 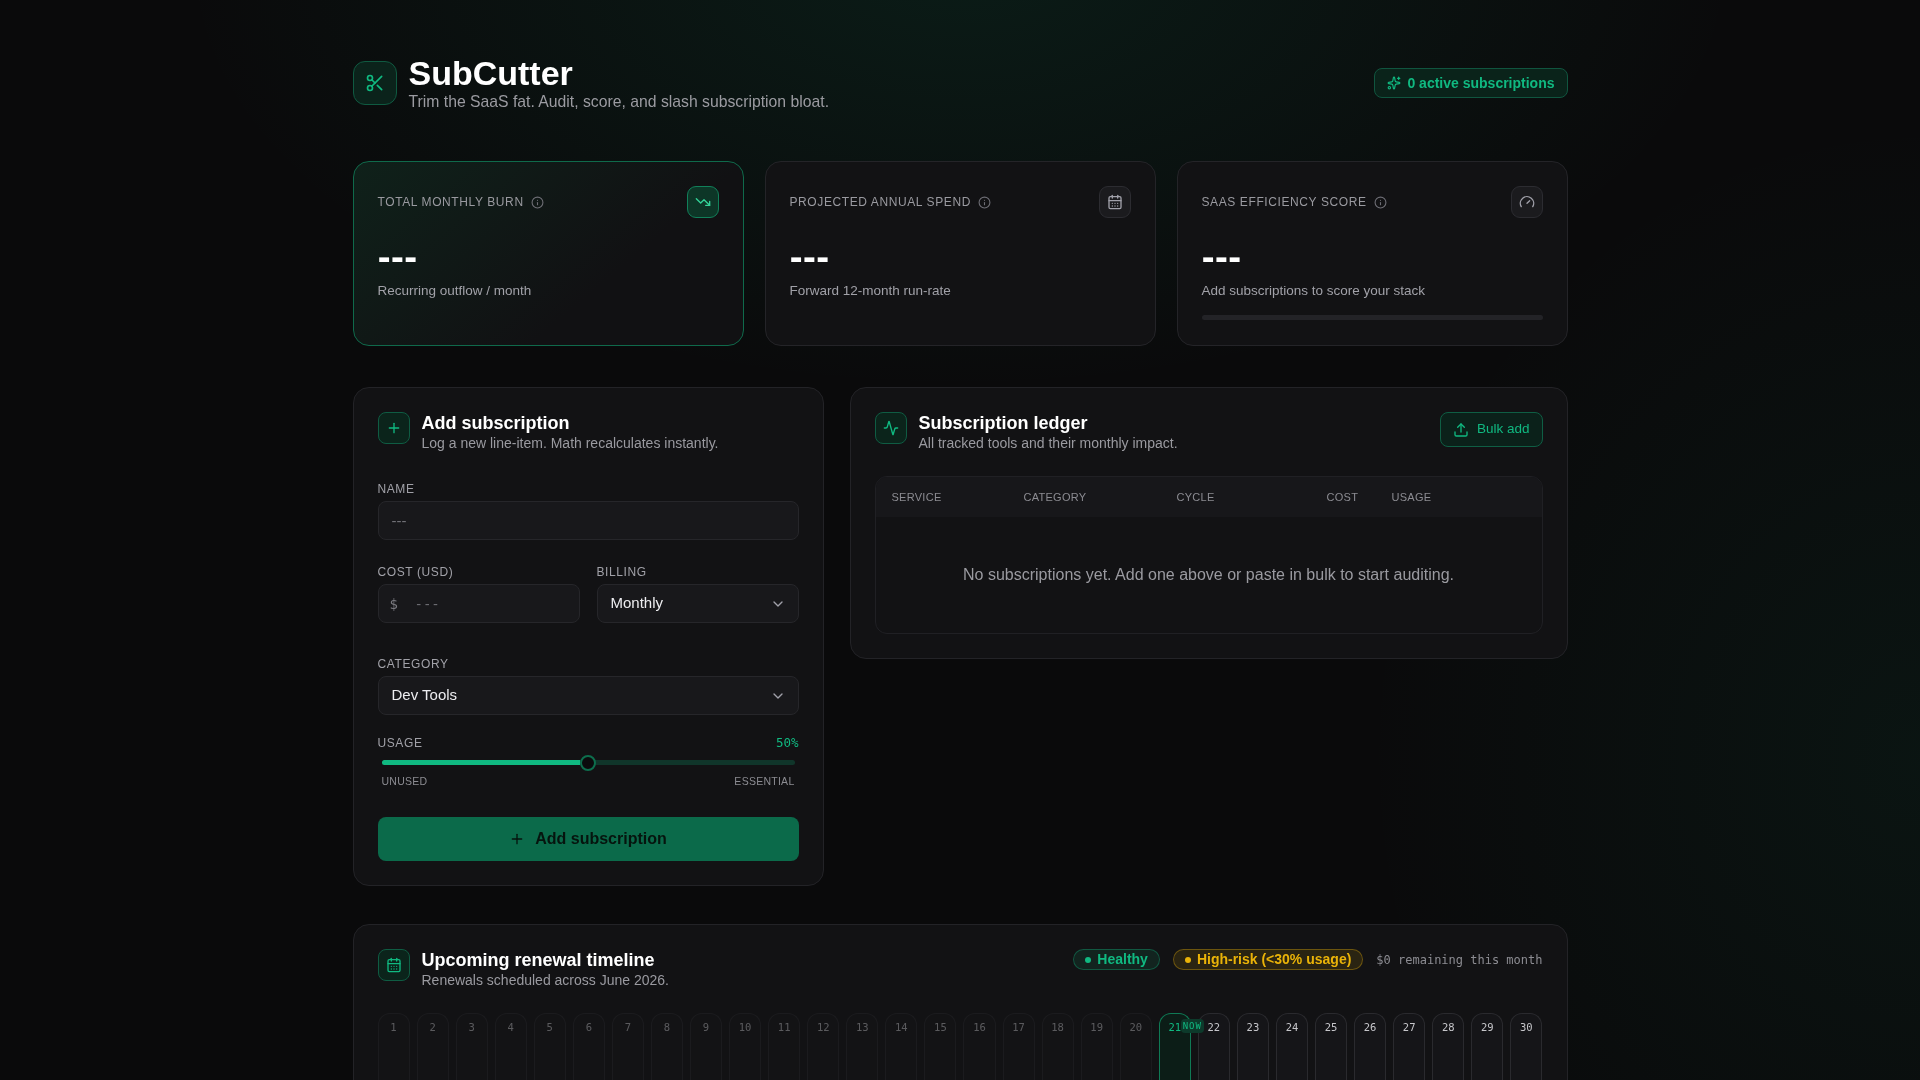 I want to click on panel-subtitle: Renewals scheduled across June 2026., so click(x=545, y=980).